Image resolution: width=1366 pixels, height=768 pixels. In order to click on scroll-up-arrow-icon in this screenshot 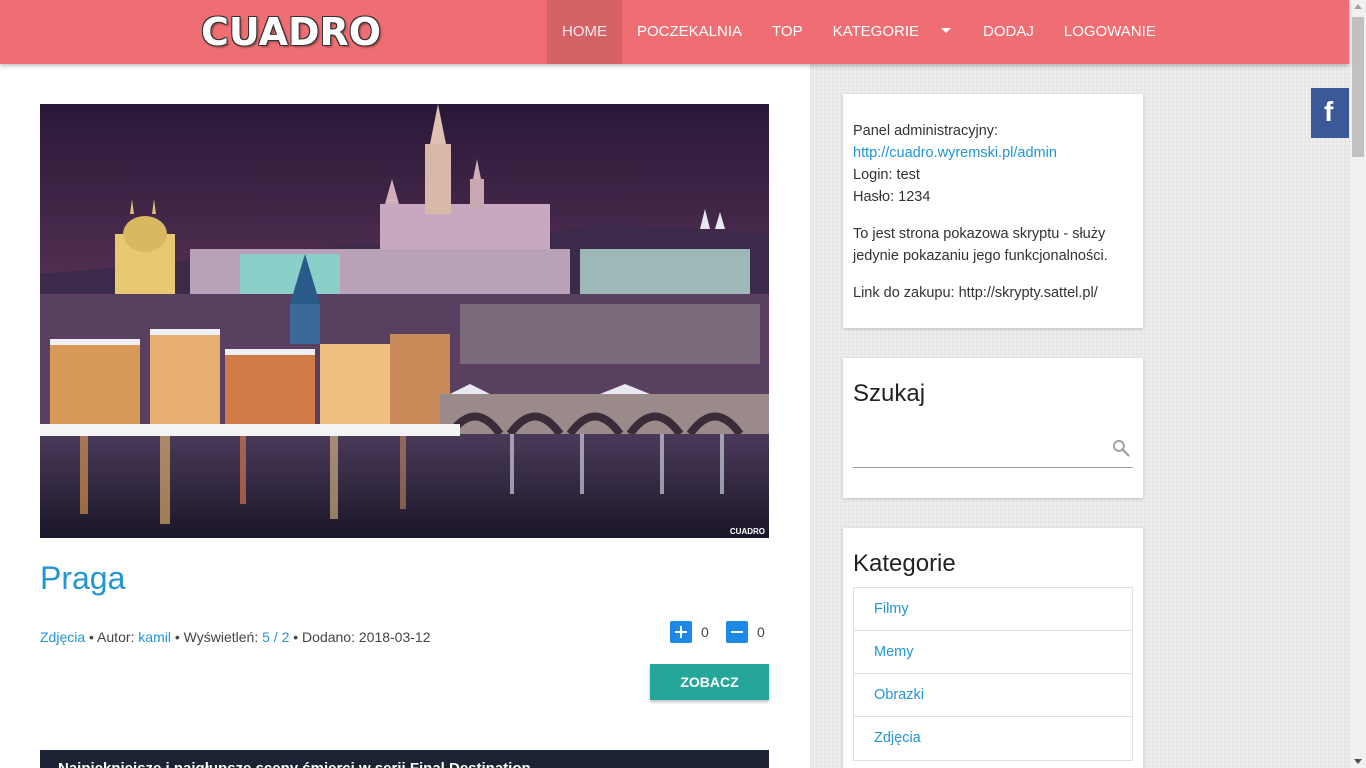, I will do `click(1358, 6)`.